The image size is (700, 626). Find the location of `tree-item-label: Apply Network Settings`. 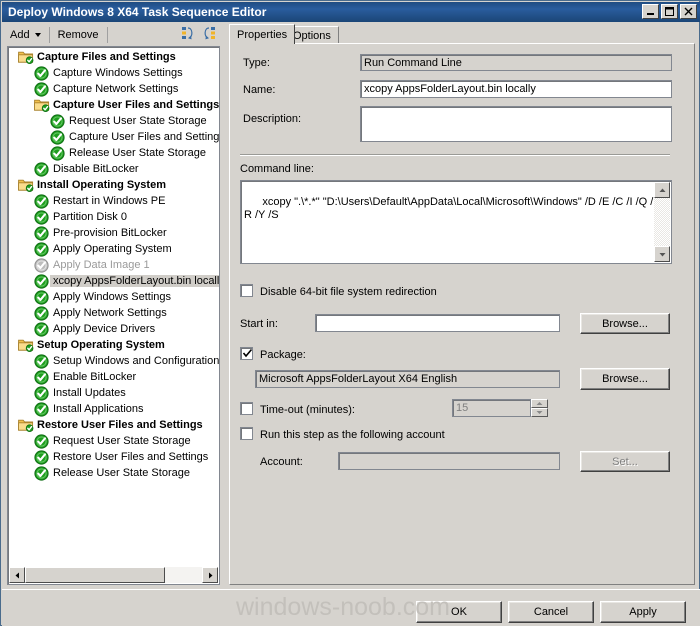

tree-item-label: Apply Network Settings is located at coordinates (110, 313).